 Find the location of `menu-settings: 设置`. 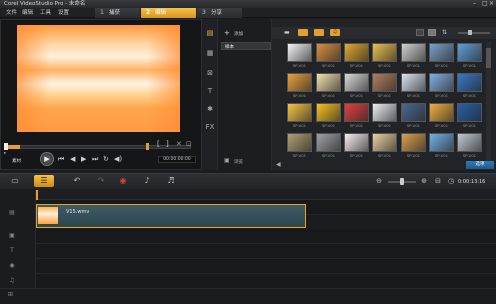

menu-settings: 设置 is located at coordinates (63, 13).